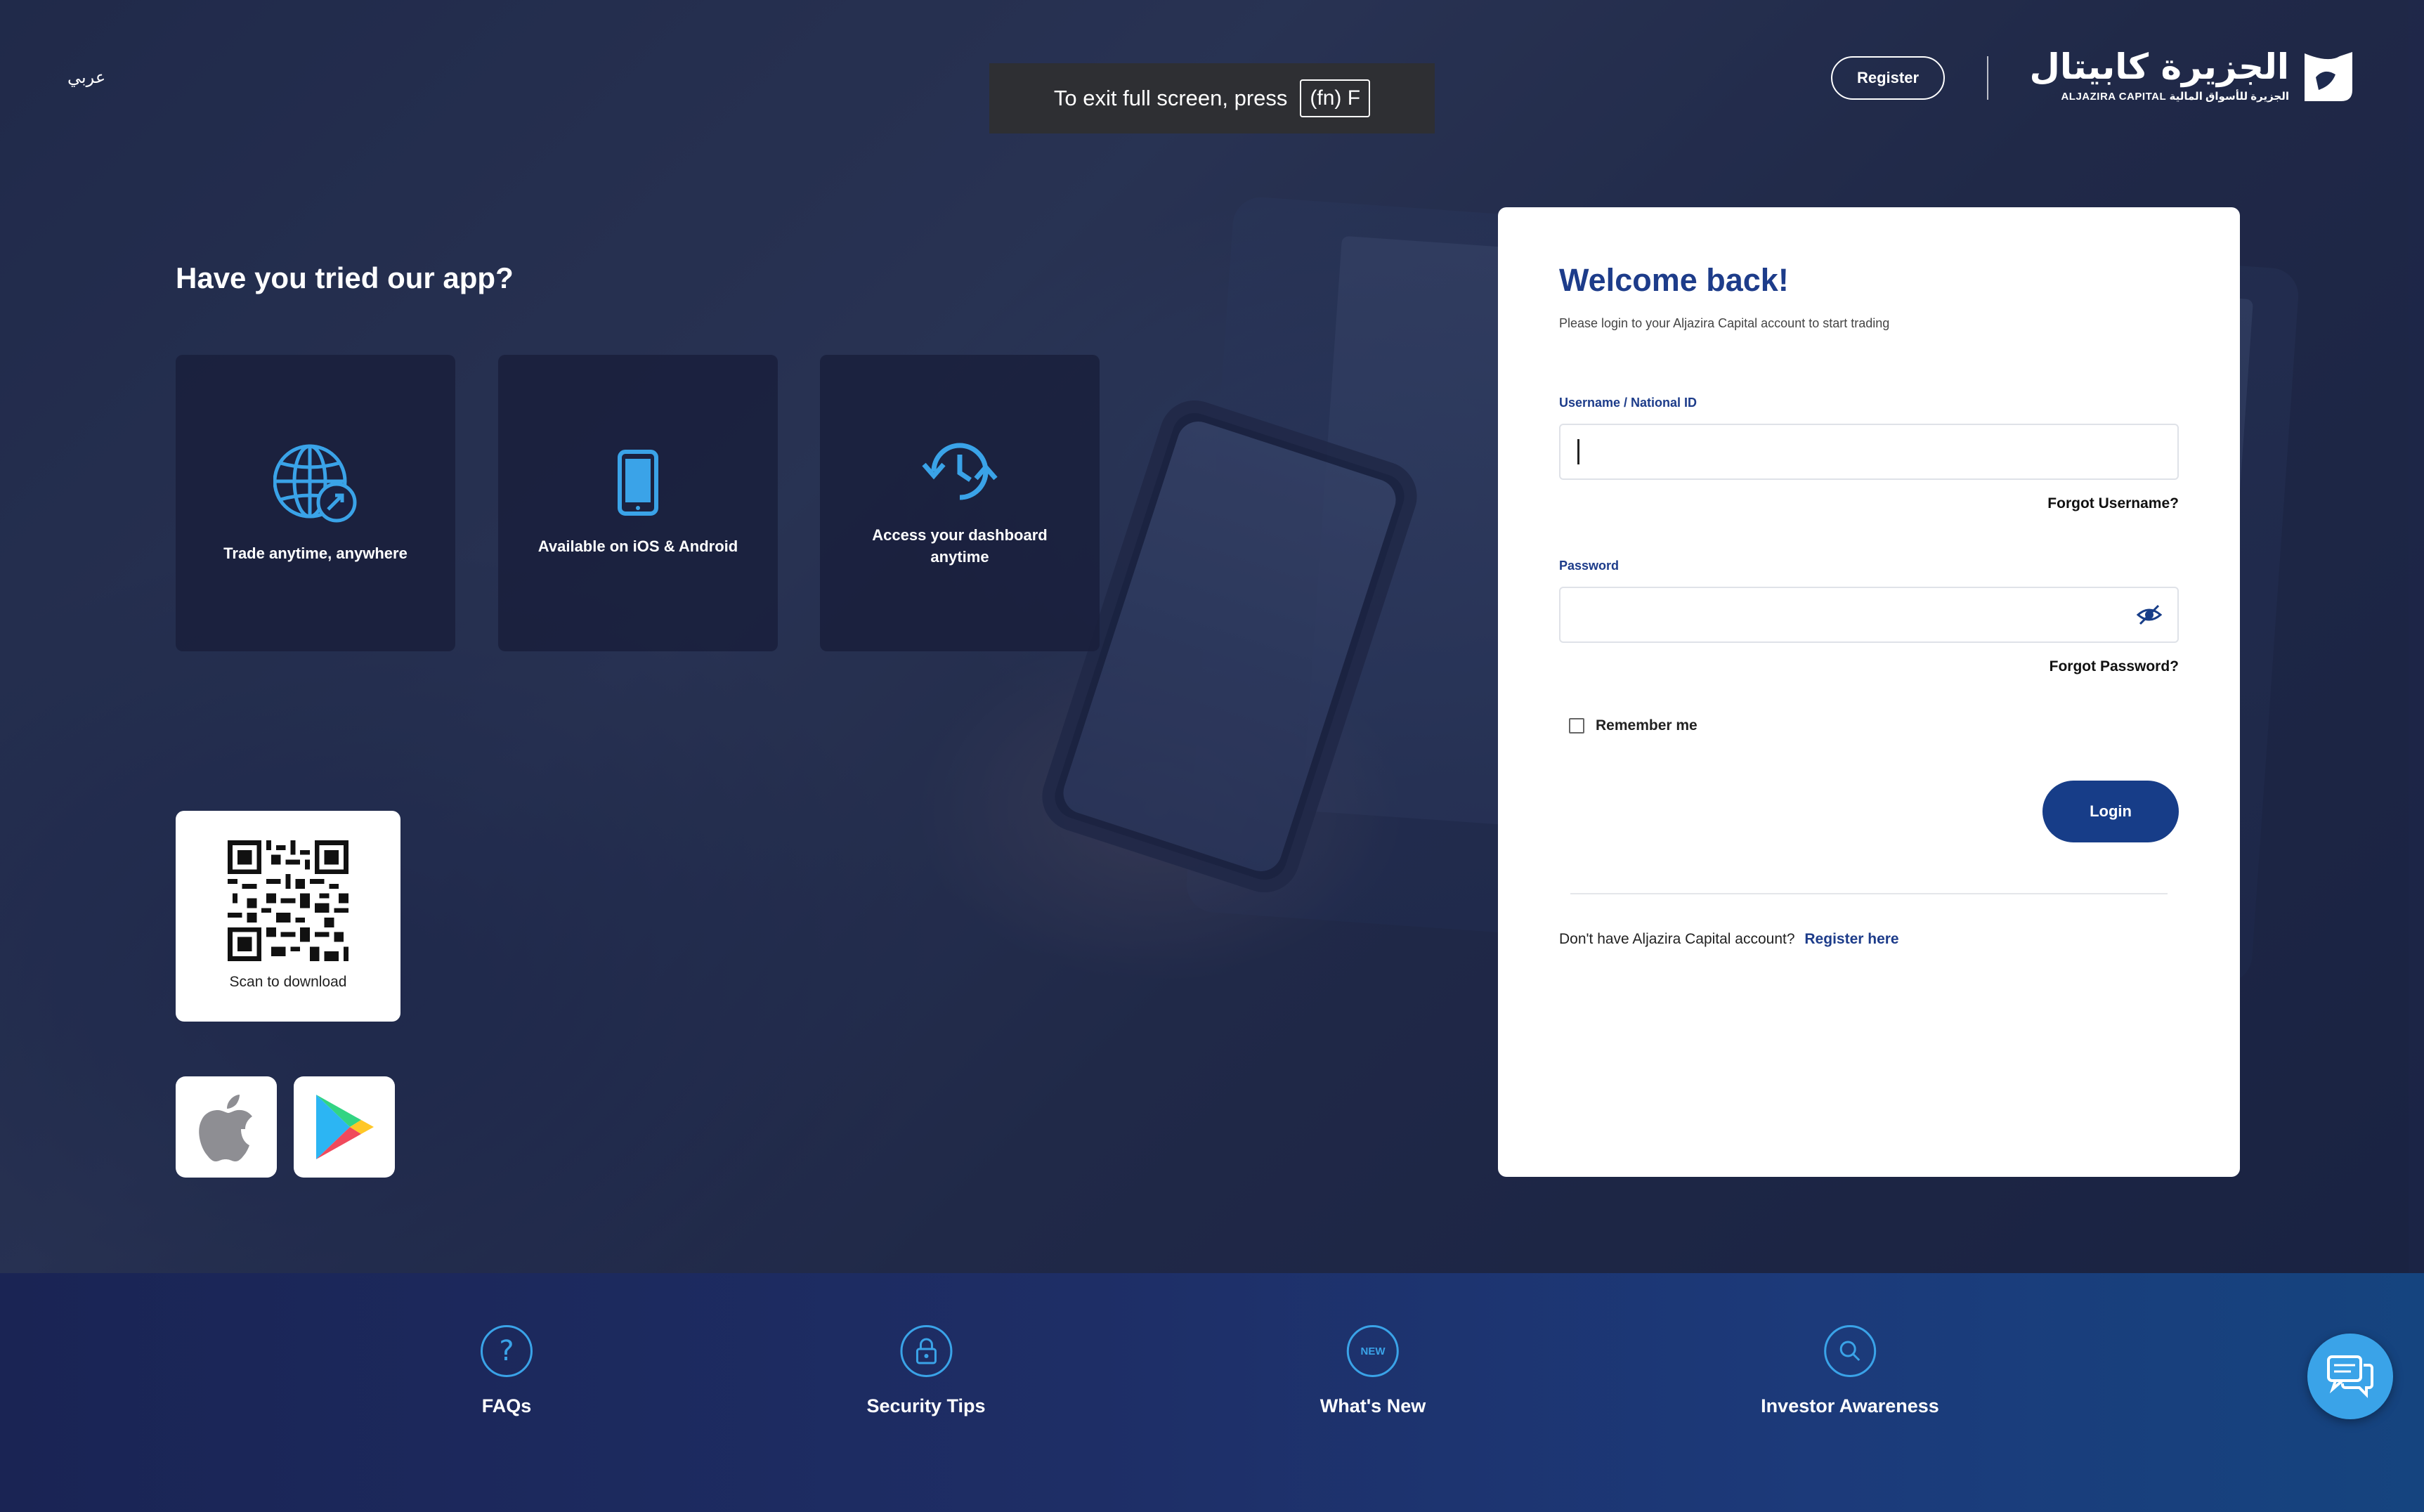  Describe the element at coordinates (1578, 451) in the screenshot. I see `text-caret` at that location.